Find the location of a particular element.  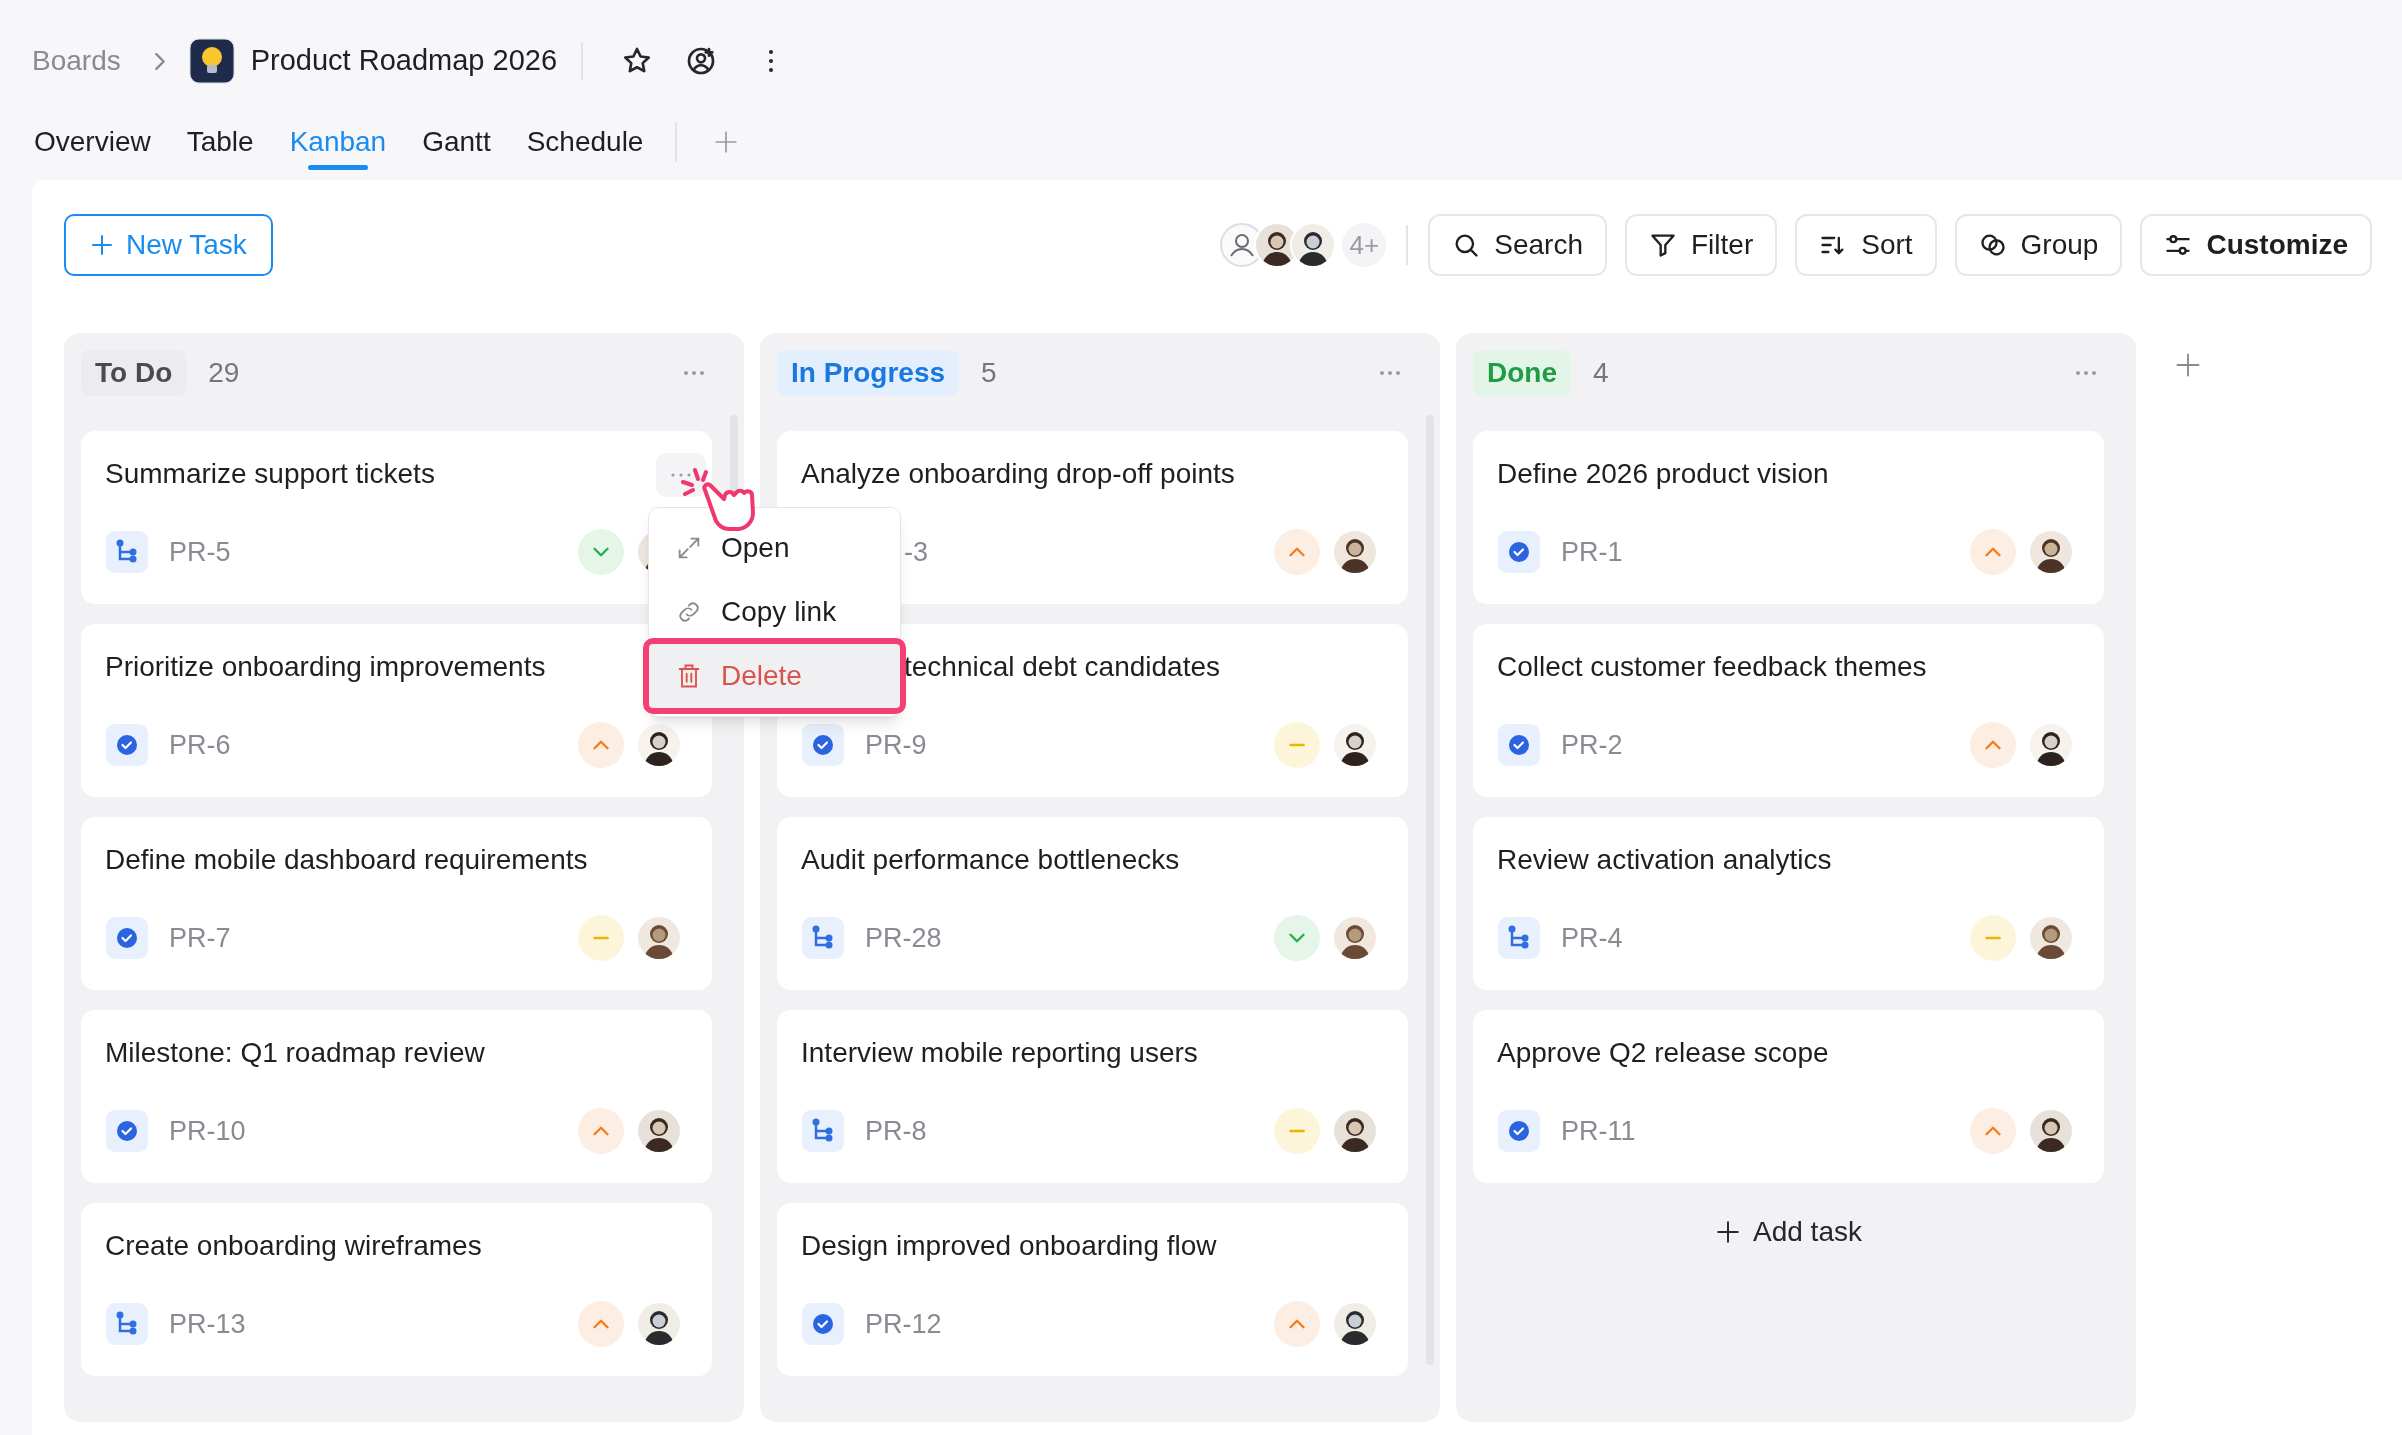

task-id: PR-5 is located at coordinates (200, 552).